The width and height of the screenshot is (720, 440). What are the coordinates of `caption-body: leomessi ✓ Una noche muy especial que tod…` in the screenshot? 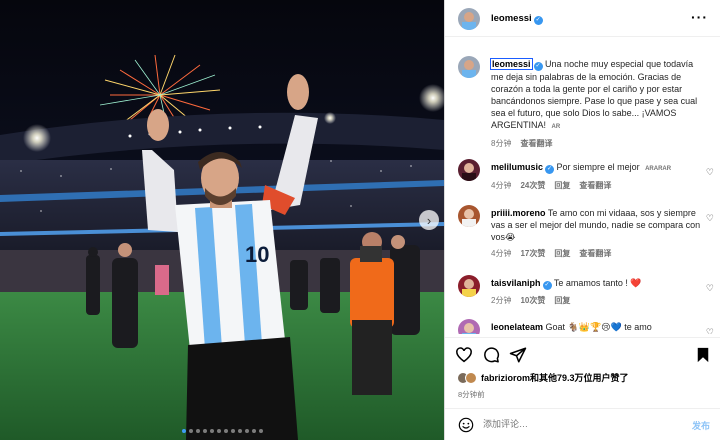 It's located at (597, 103).